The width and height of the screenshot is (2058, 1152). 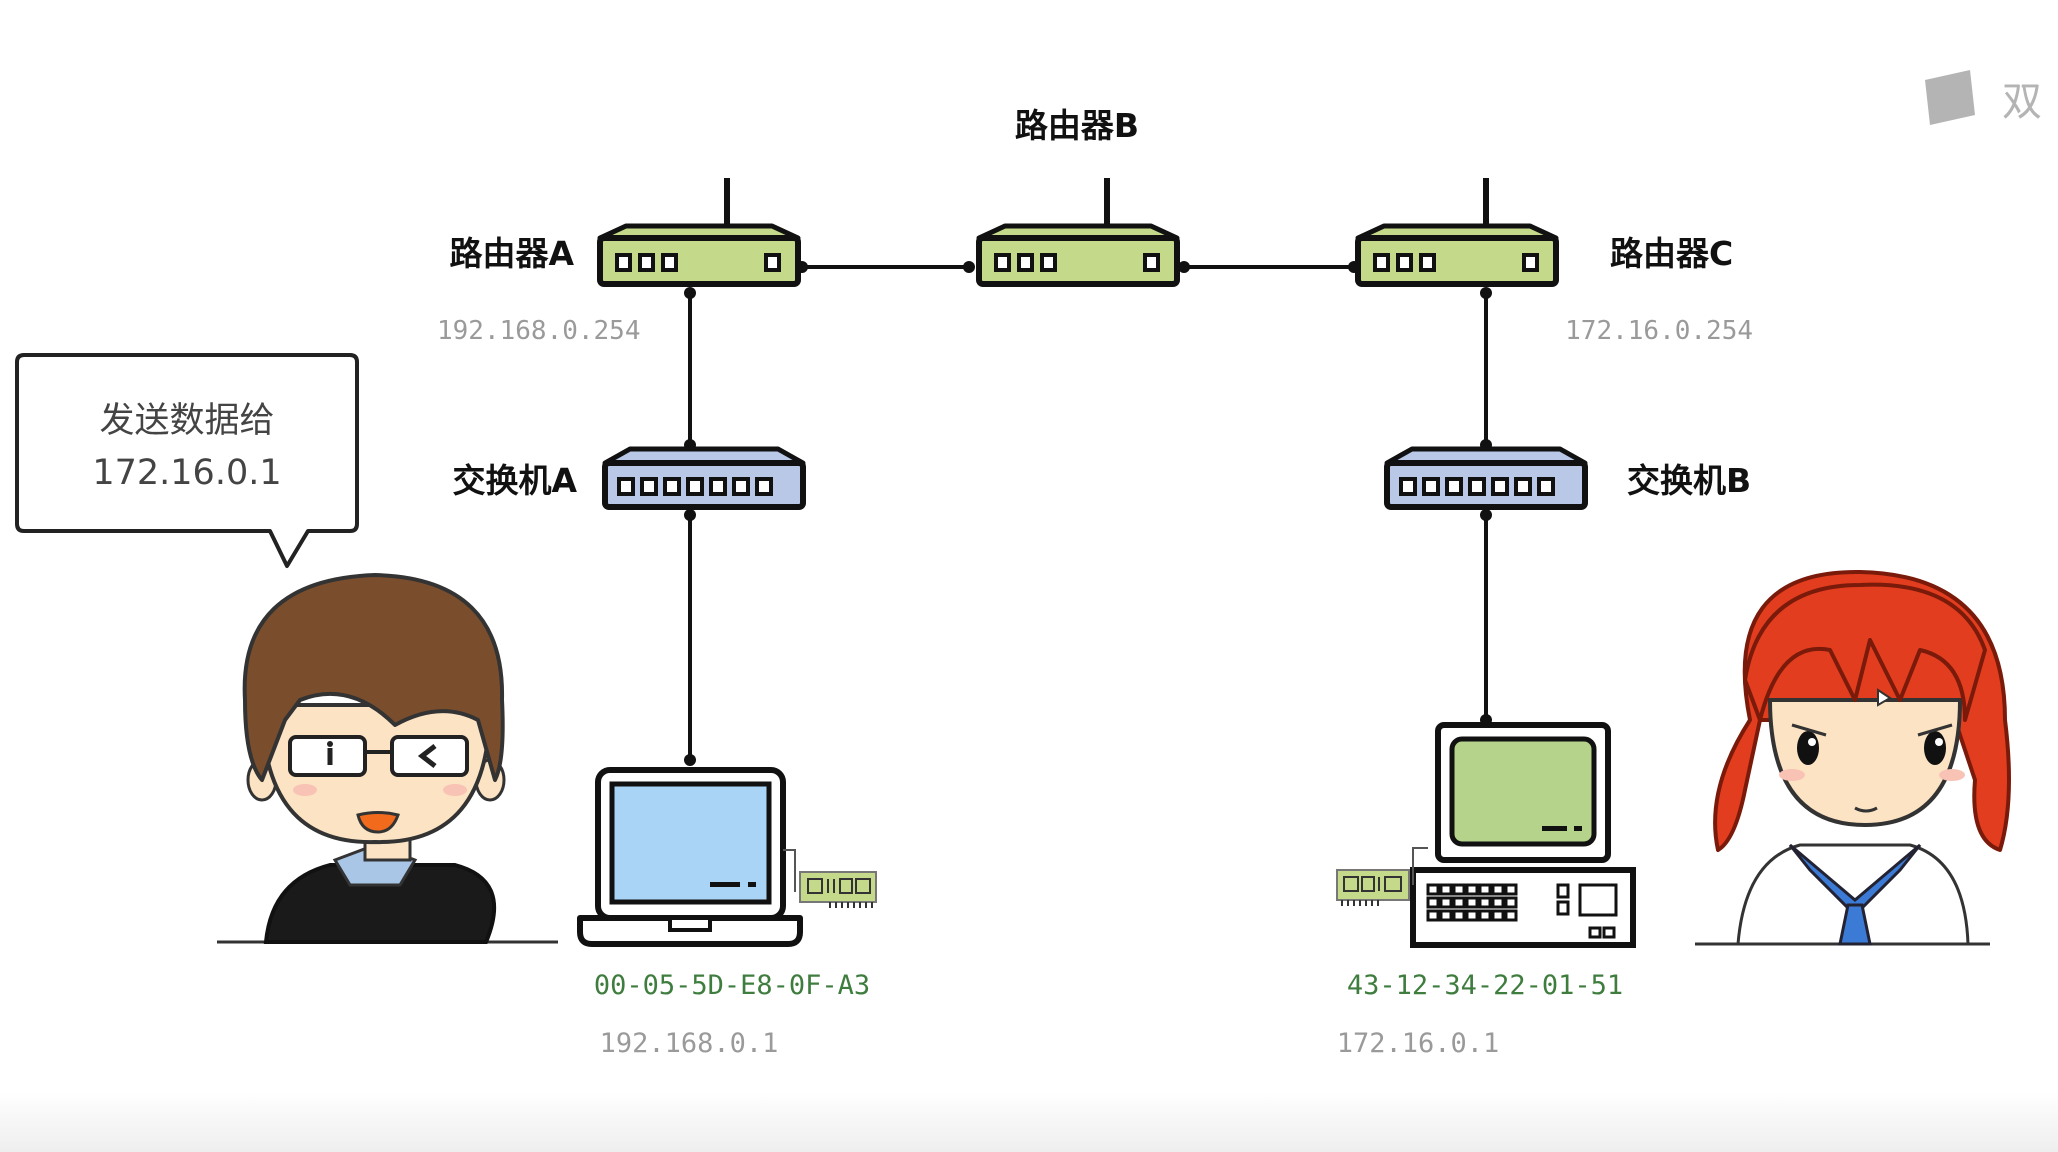 What do you see at coordinates (1485, 985) in the screenshot?
I see `desktop-mac-address: 43-12-34-22-01-51` at bounding box center [1485, 985].